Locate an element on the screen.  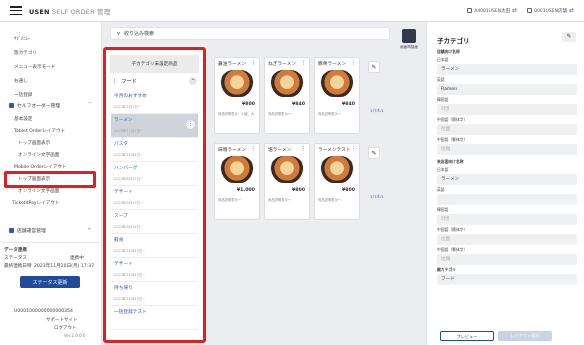
section-label: 店舗向け名称 is located at coordinates (448, 51).